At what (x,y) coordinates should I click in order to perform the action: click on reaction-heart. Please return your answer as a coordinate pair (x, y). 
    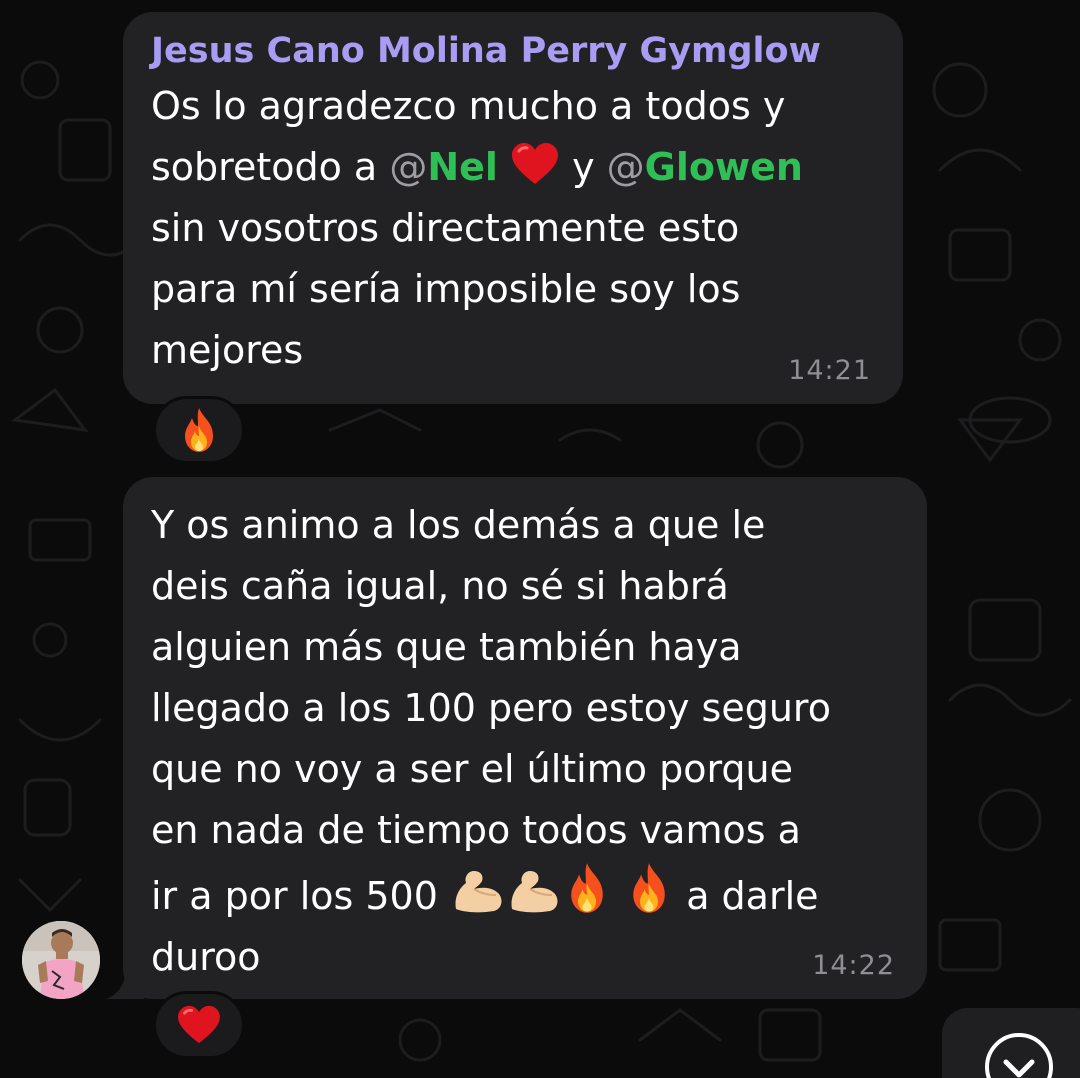
    Looking at the image, I should click on (199, 1025).